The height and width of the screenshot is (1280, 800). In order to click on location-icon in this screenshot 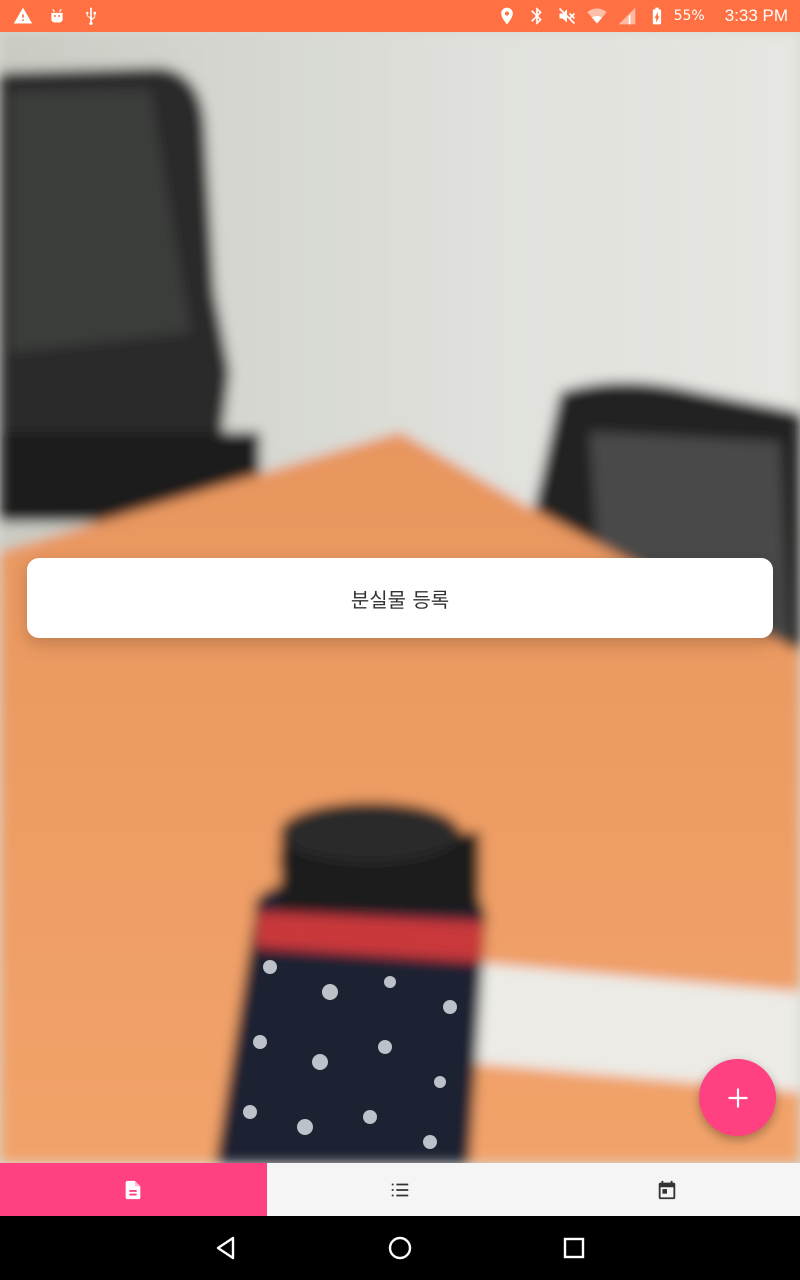, I will do `click(507, 16)`.